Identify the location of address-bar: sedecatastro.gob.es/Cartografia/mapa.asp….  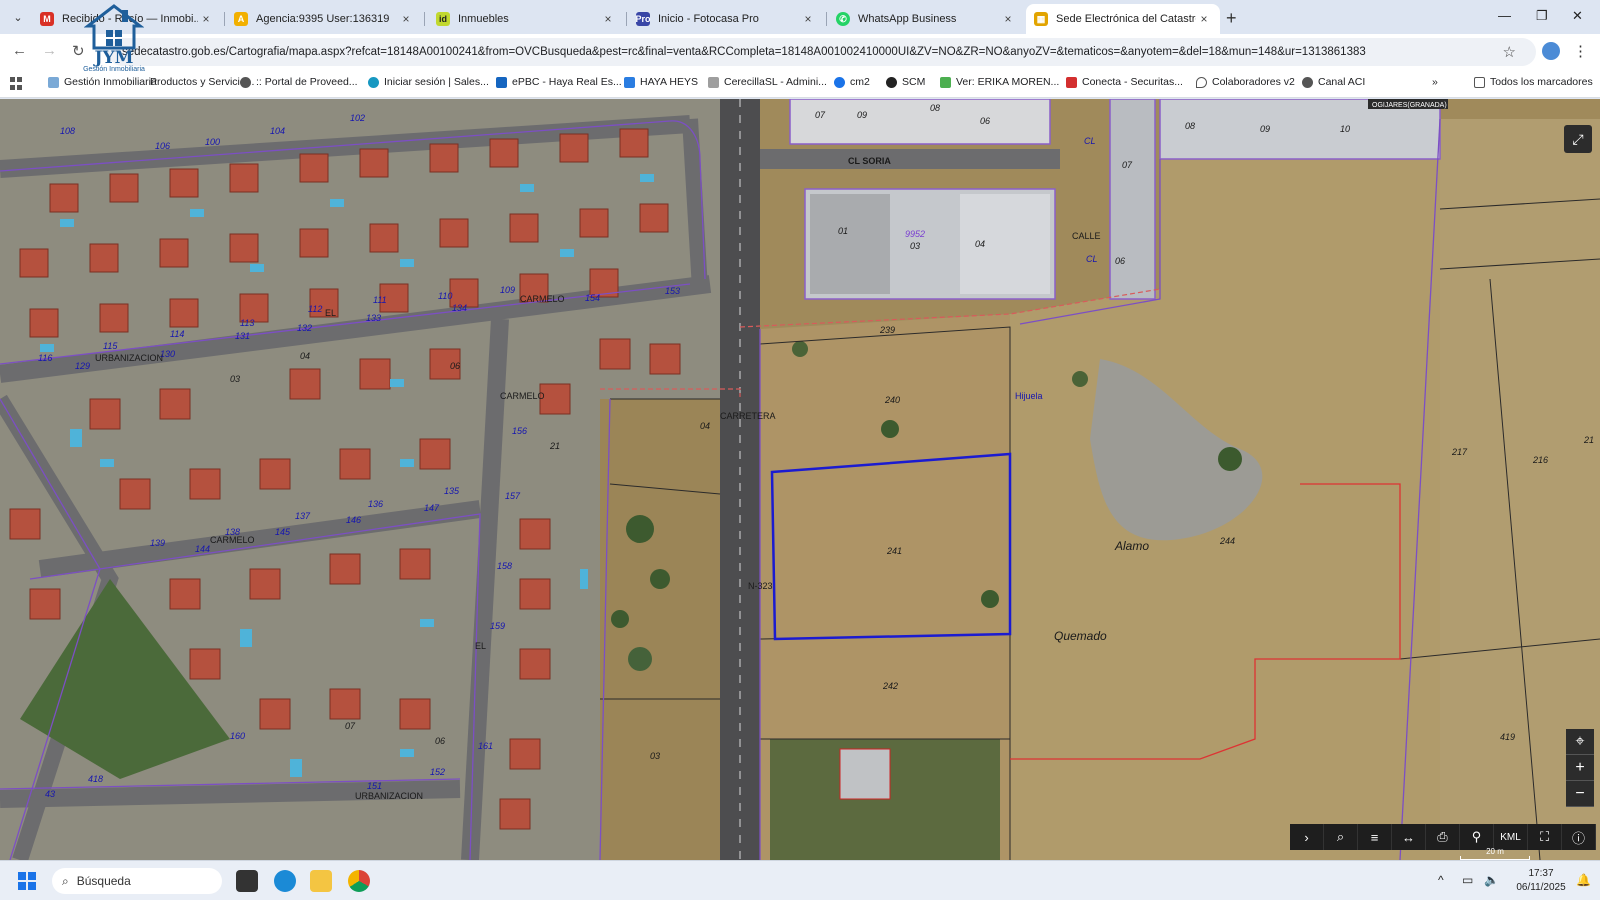
(822, 52).